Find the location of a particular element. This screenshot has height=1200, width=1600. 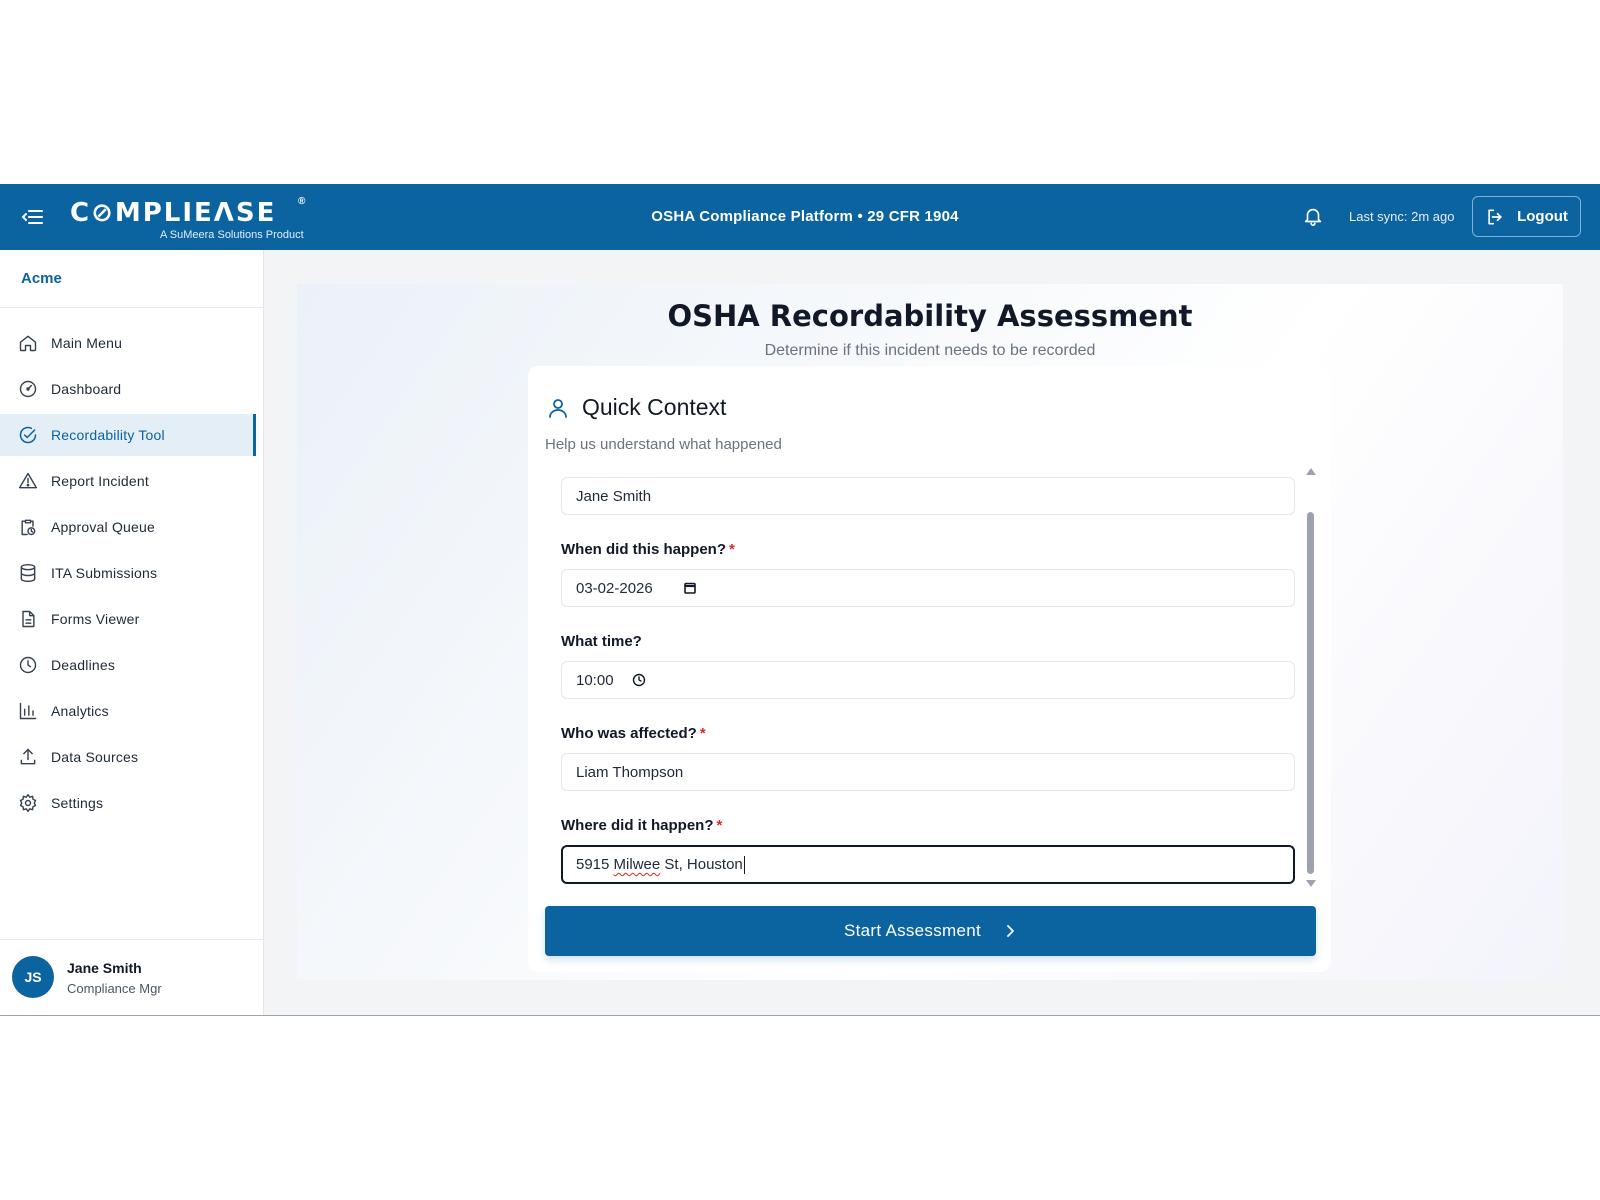

location-value-prefix: 5915 is located at coordinates (595, 864).